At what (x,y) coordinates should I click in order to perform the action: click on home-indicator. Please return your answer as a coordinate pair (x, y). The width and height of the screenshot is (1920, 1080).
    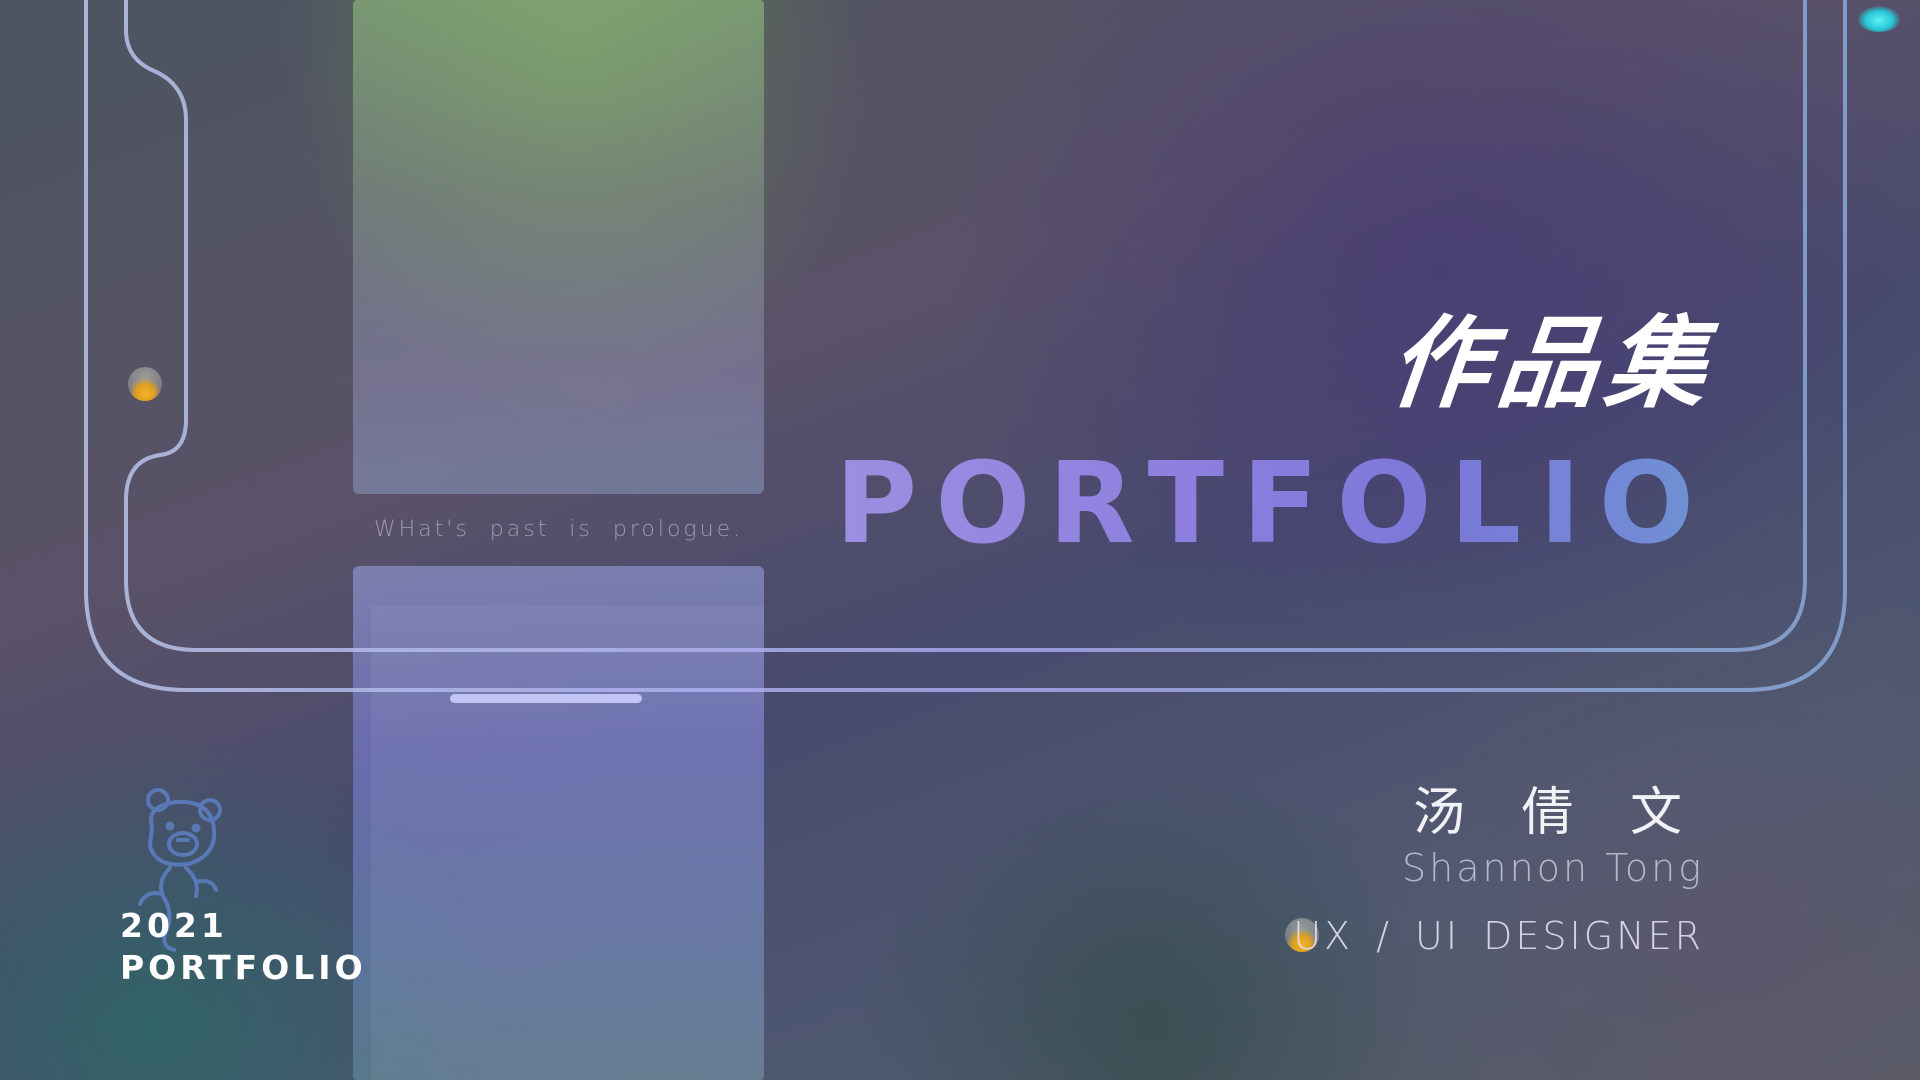
    Looking at the image, I should click on (546, 698).